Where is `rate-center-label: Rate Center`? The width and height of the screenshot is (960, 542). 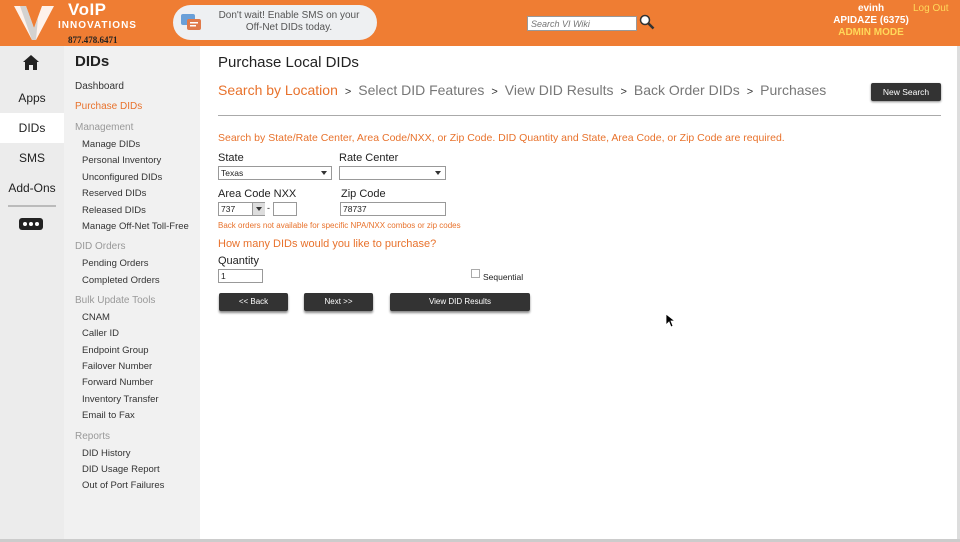 rate-center-label: Rate Center is located at coordinates (369, 158).